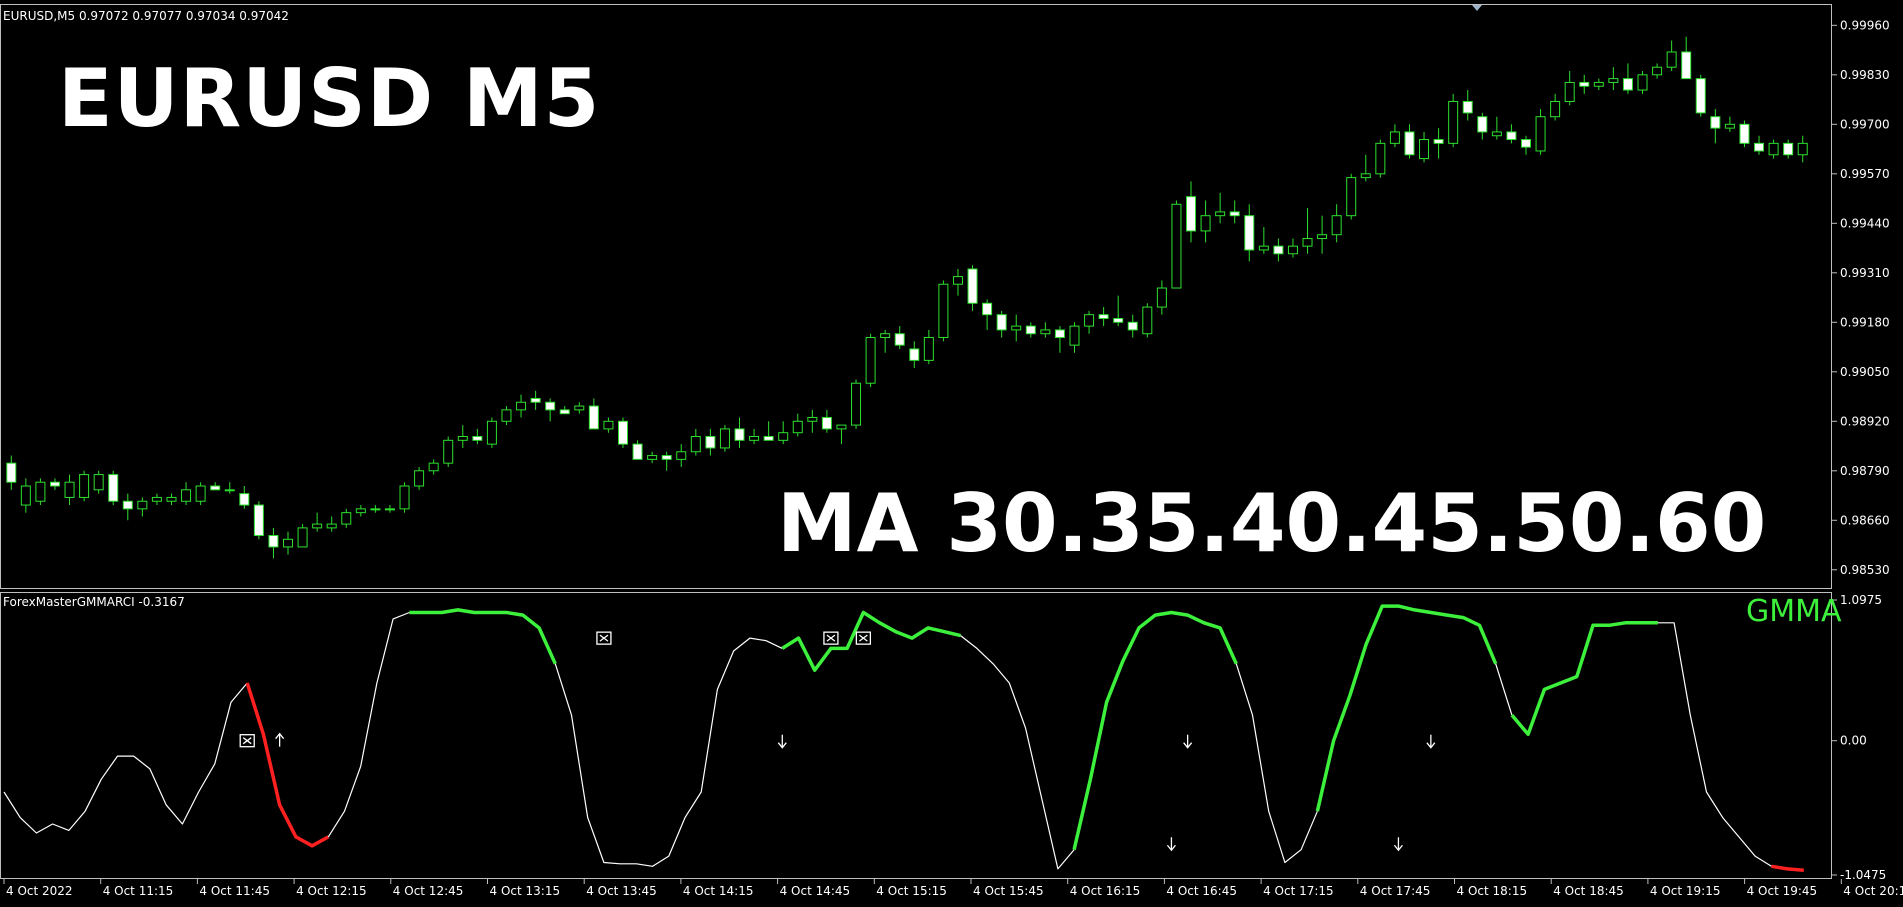  Describe the element at coordinates (329, 98) in the screenshot. I see `pair-overlay-label: EURUSD M5` at that location.